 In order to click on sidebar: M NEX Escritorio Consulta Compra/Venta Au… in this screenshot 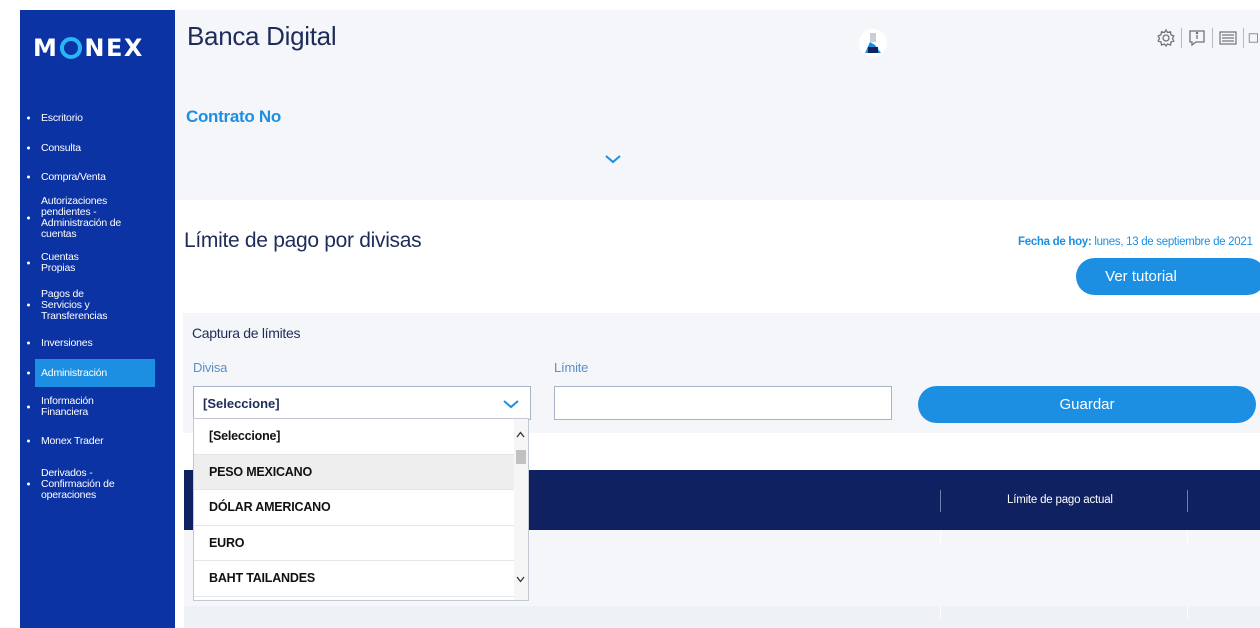, I will do `click(97, 319)`.